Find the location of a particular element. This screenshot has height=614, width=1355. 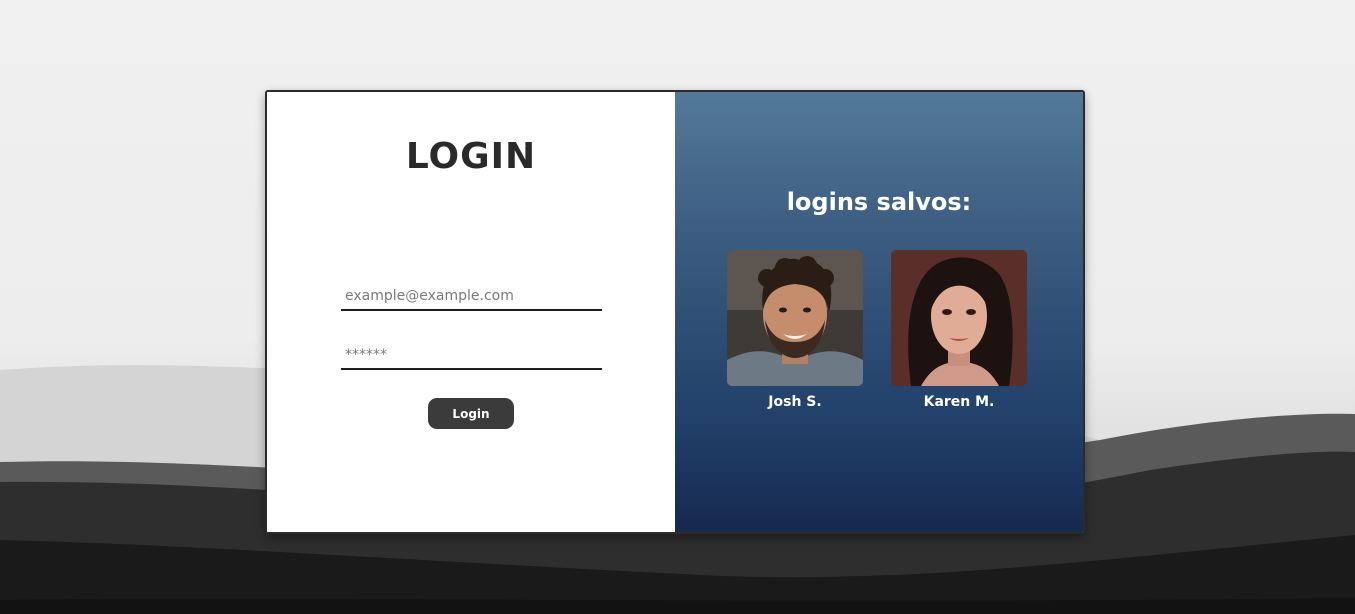

man-avatar is located at coordinates (795, 318).